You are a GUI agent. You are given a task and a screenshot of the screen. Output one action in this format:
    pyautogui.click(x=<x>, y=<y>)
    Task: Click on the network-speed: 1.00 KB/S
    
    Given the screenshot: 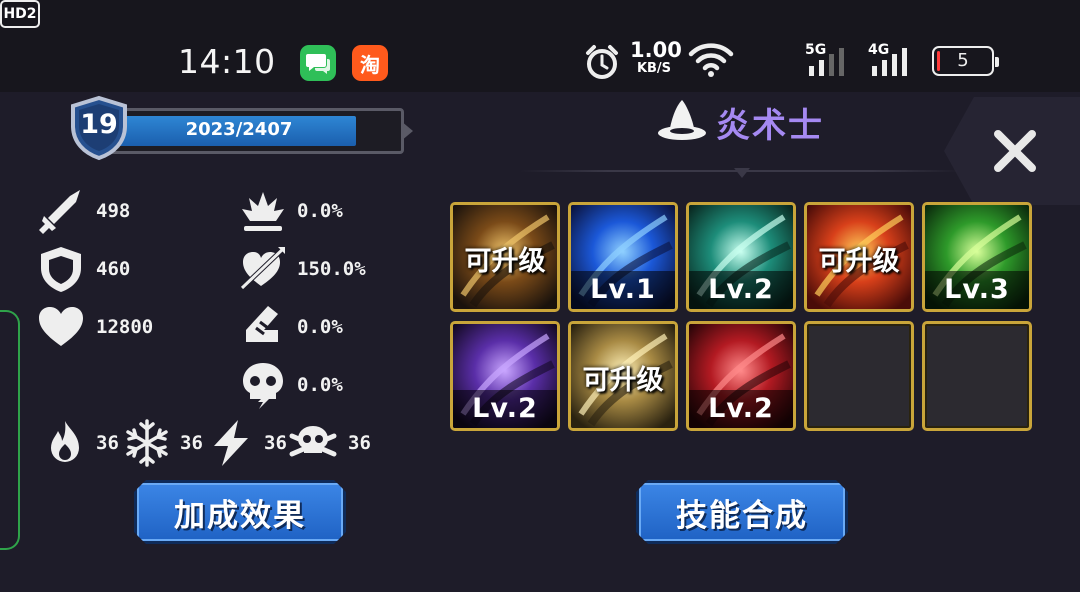 What is the action you would take?
    pyautogui.click(x=656, y=59)
    